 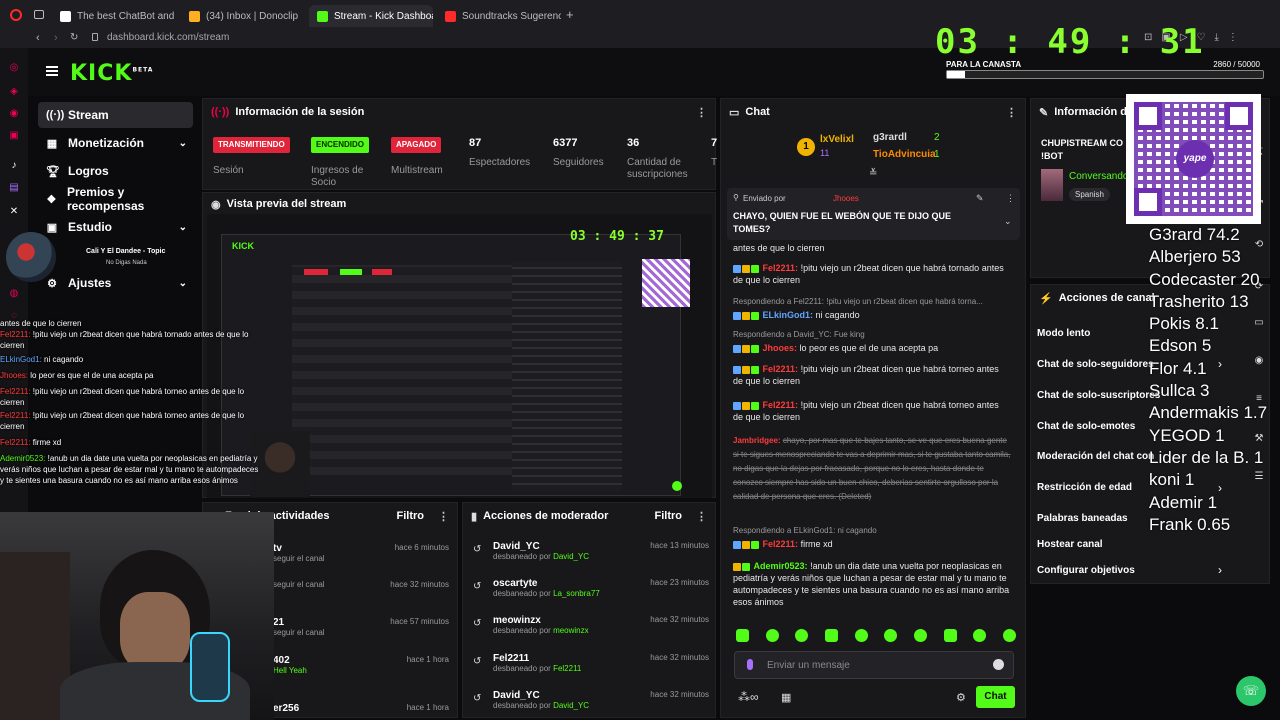 I want to click on top-gifter-count: 2, so click(x=937, y=137).